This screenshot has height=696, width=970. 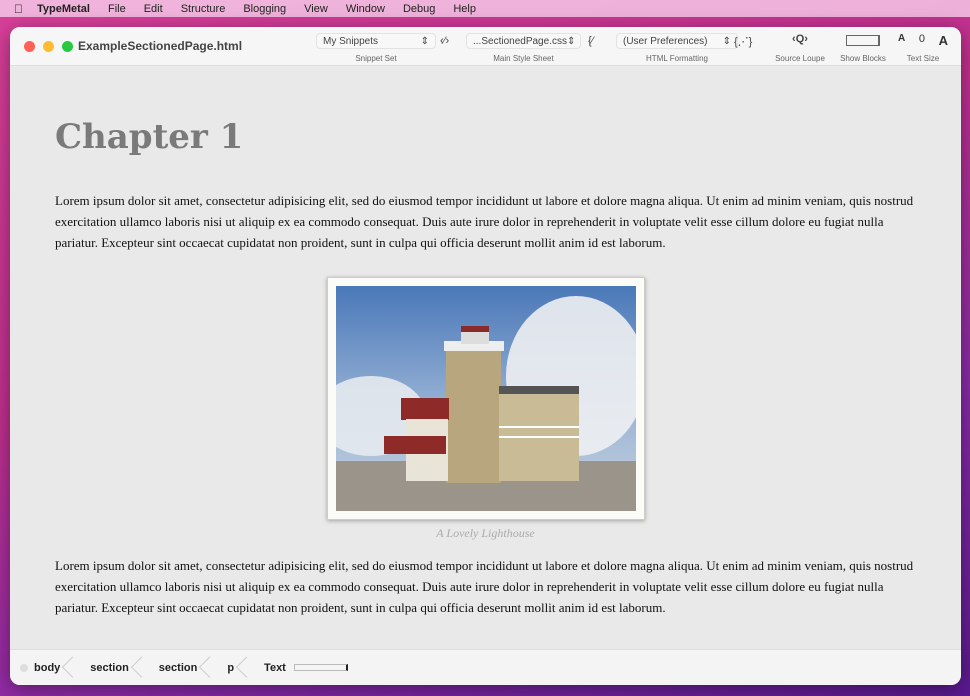 What do you see at coordinates (153, 9) in the screenshot?
I see `menu-edit: Edit` at bounding box center [153, 9].